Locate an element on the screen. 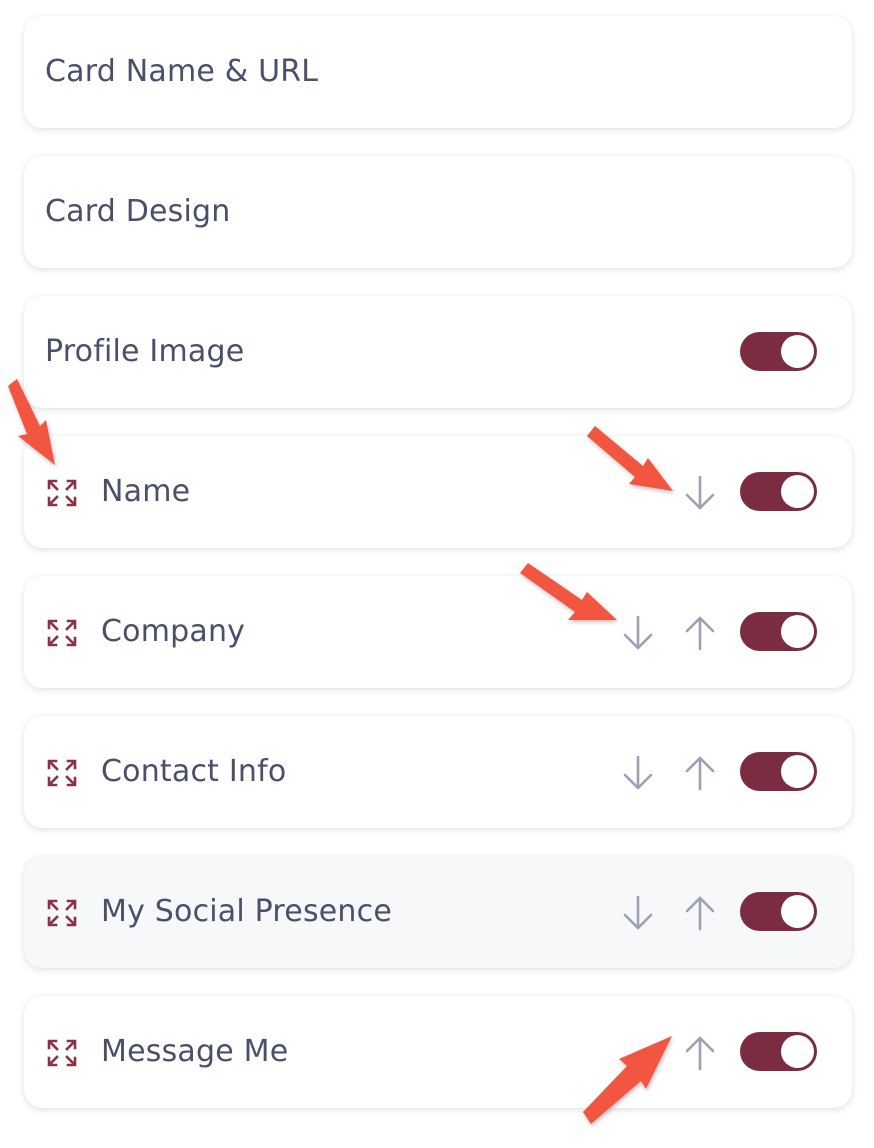  section-label: Contact Info is located at coordinates (194, 771).